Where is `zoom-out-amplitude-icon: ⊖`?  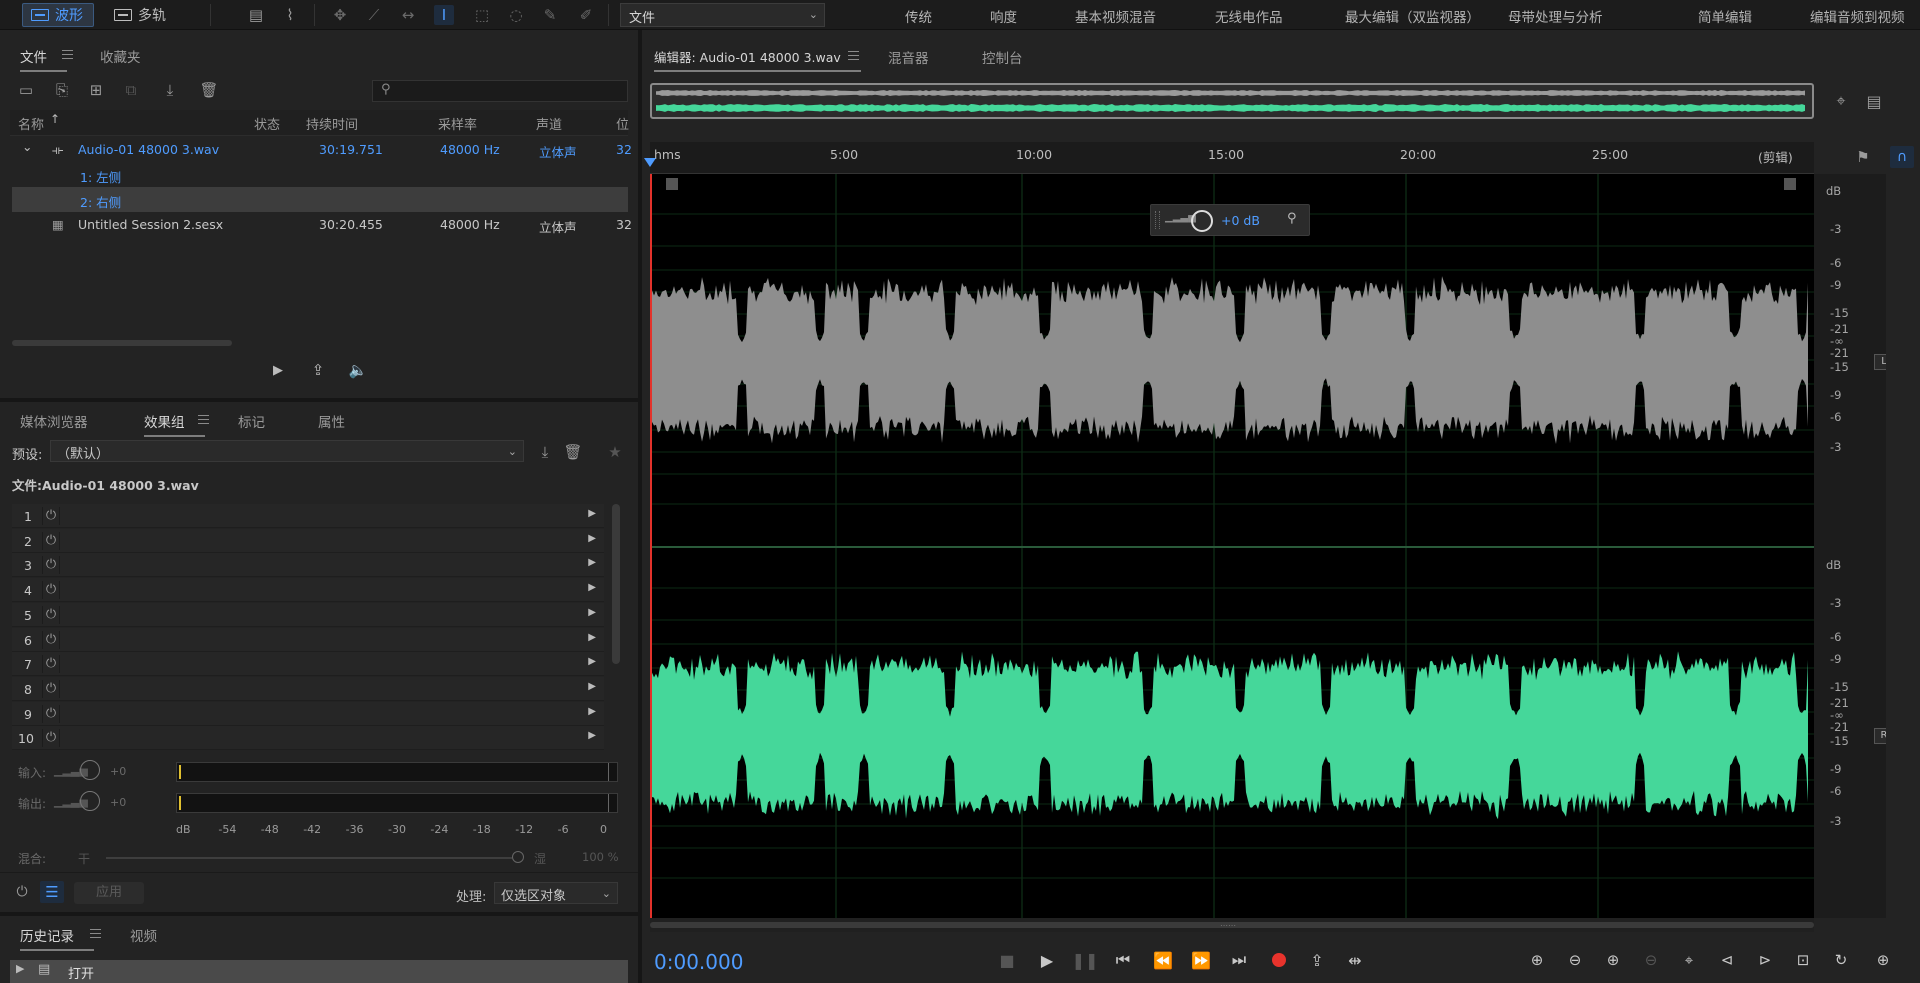 zoom-out-amplitude-icon: ⊖ is located at coordinates (1575, 960).